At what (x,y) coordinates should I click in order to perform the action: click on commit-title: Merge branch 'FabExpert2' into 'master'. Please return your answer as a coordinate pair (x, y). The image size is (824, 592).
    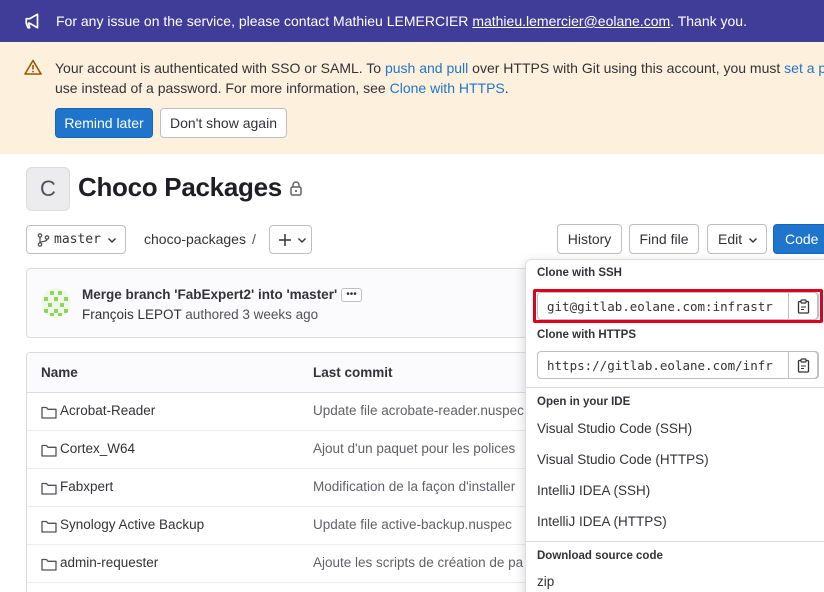
    Looking at the image, I should click on (209, 294).